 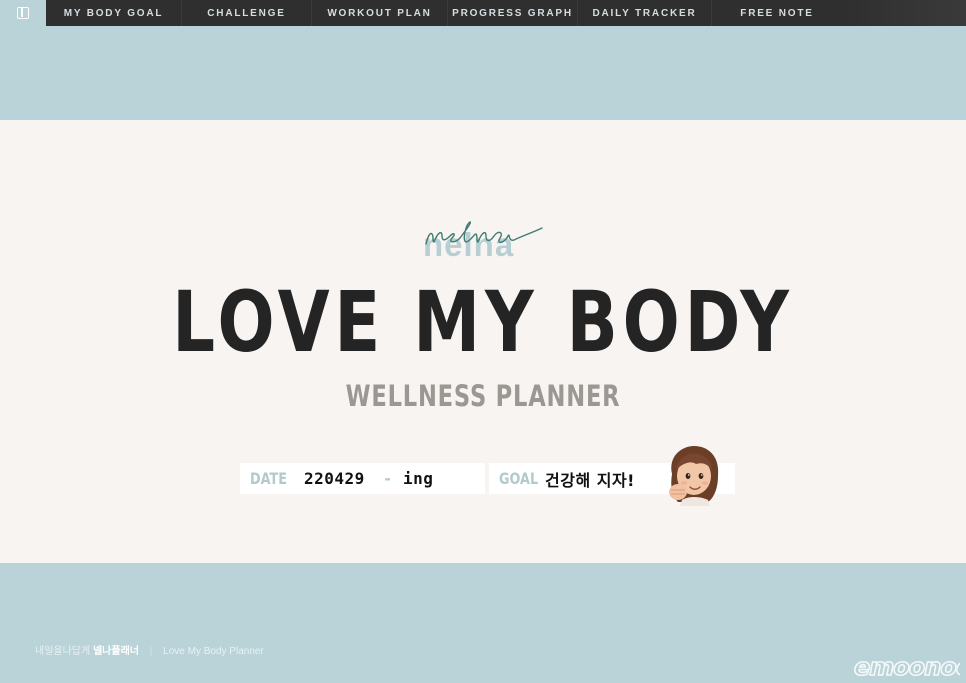 What do you see at coordinates (114, 13) in the screenshot?
I see `nav-item-my-body-goal: MY BODY GOAL` at bounding box center [114, 13].